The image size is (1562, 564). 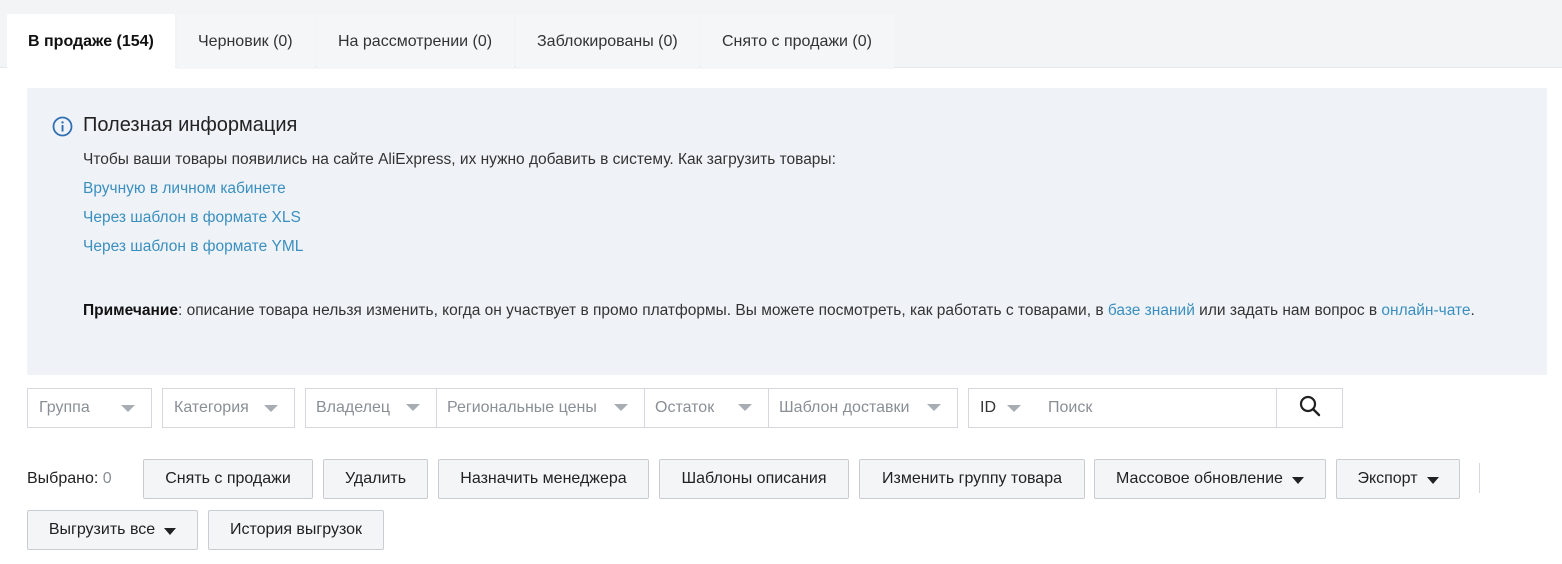 I want to click on assign-manager-button: Назначить менеджера, so click(x=543, y=479).